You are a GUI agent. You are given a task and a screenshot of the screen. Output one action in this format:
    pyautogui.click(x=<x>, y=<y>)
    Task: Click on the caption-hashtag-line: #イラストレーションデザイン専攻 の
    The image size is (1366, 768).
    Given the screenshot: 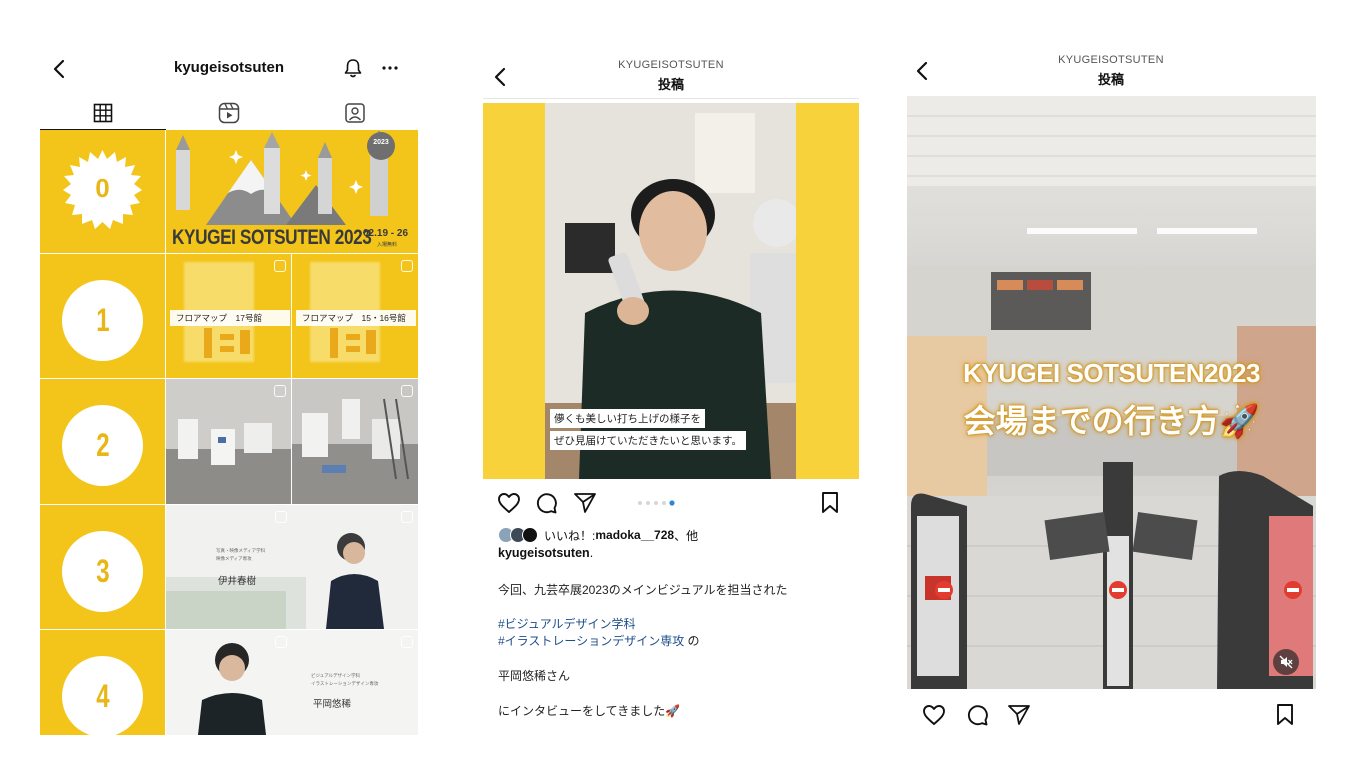 What is the action you would take?
    pyautogui.click(x=599, y=640)
    